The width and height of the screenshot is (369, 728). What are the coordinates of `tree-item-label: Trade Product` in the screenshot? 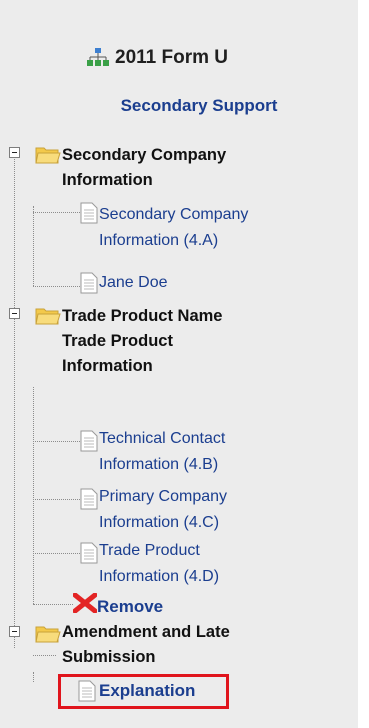 It's located at (149, 550).